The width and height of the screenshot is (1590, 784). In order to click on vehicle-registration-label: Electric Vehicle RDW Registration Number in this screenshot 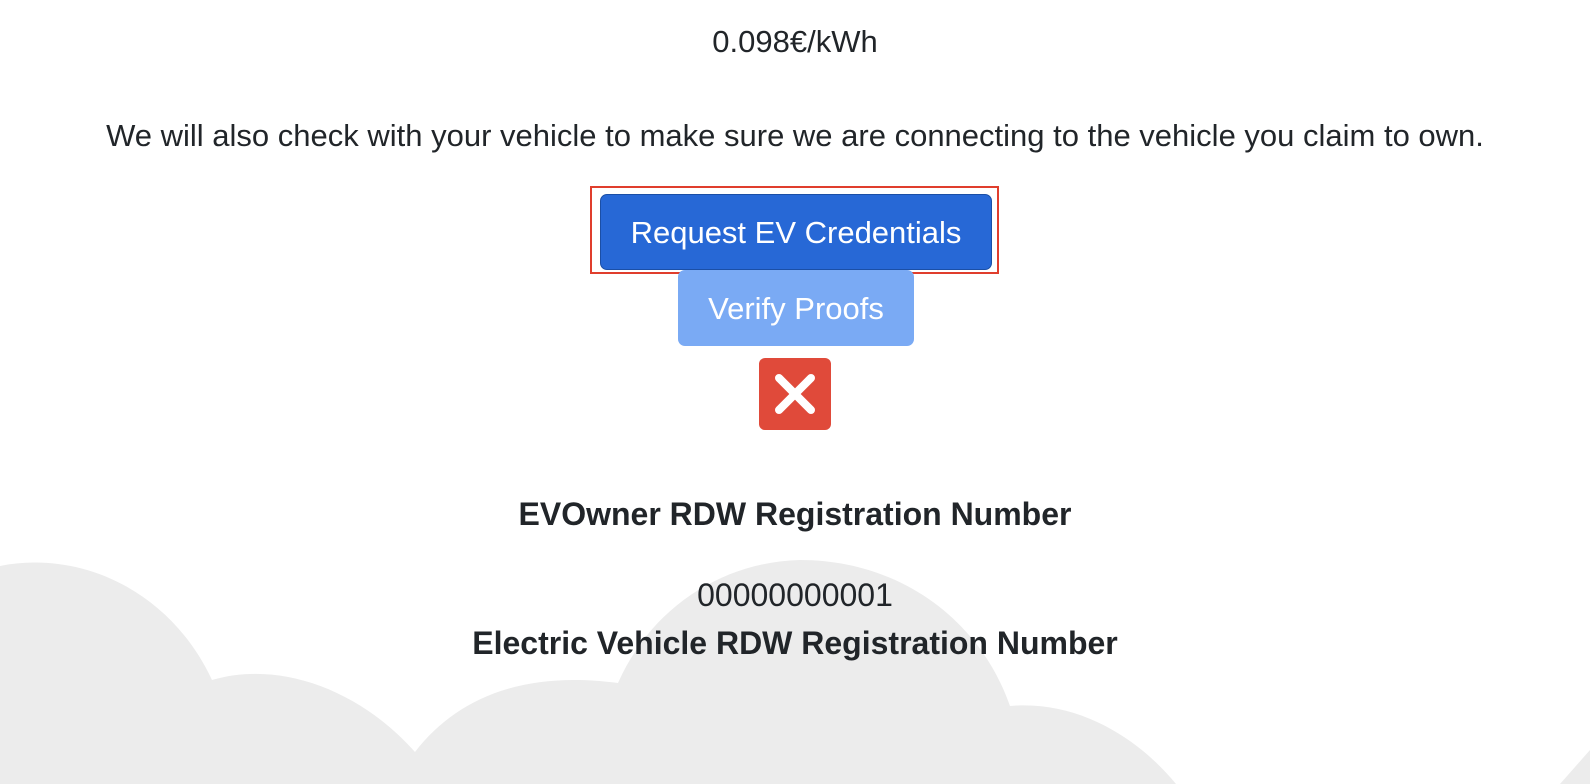, I will do `click(795, 643)`.